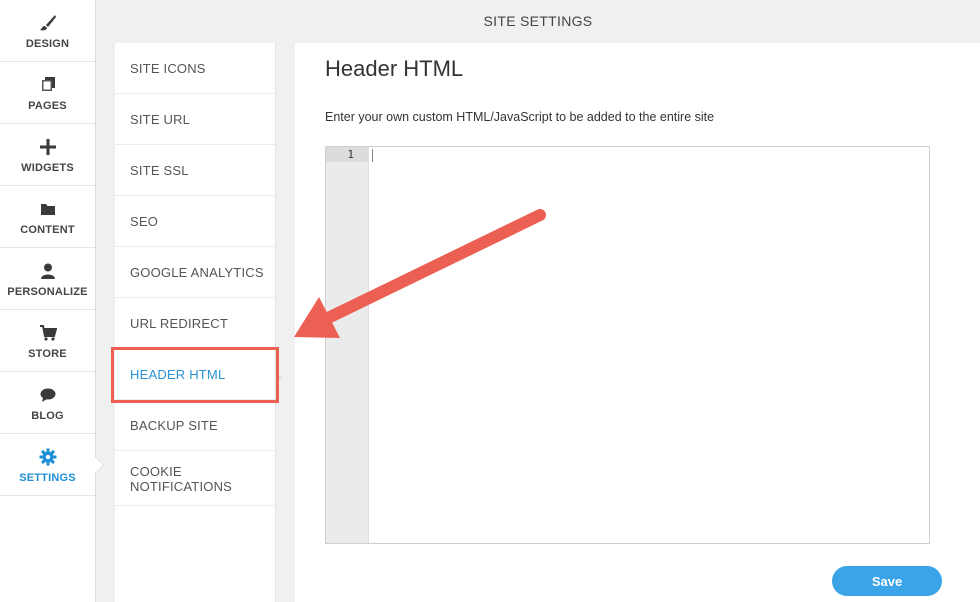 This screenshot has width=980, height=602. I want to click on line-number: 1, so click(350, 154).